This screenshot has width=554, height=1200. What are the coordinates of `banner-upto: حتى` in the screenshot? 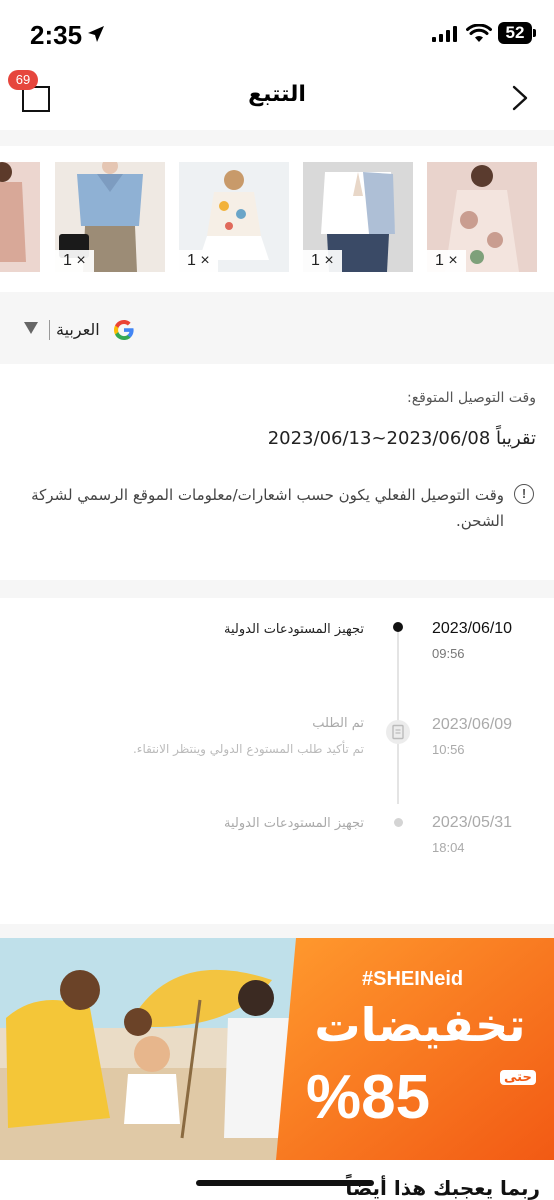 It's located at (518, 1077).